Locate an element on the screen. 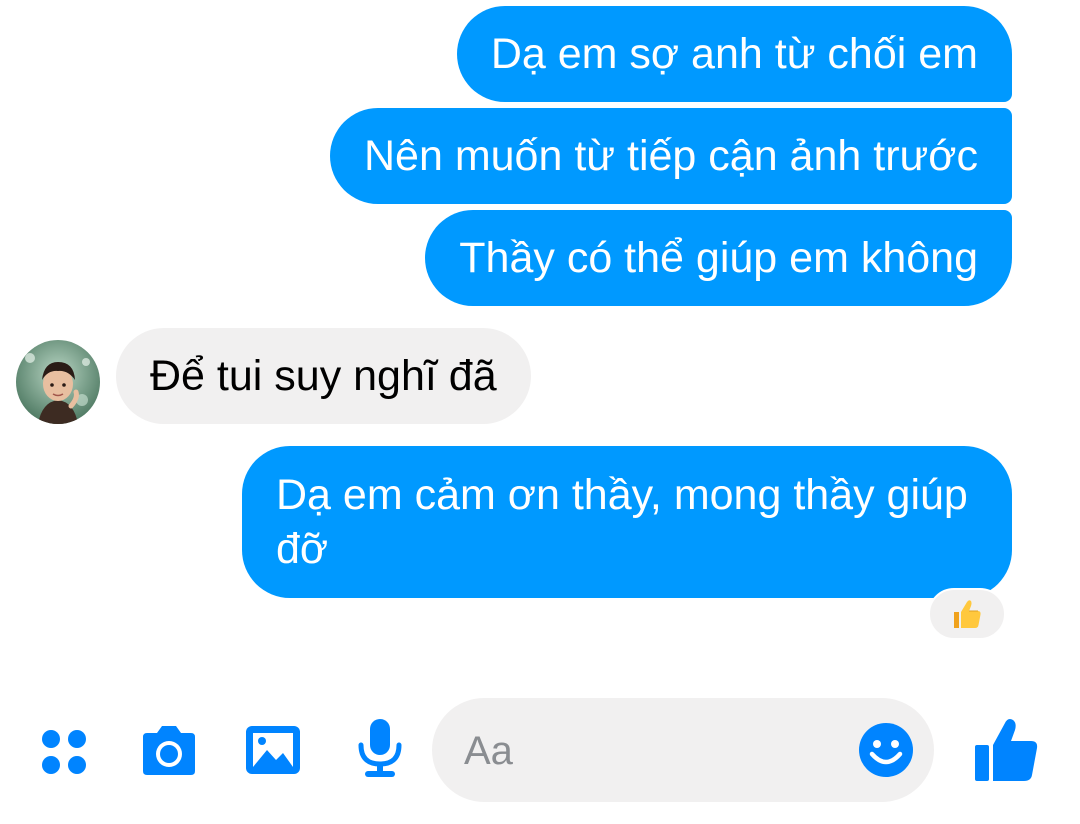 The width and height of the screenshot is (1080, 824). outgoing-message: Thầy có thể giúp em không is located at coordinates (718, 258).